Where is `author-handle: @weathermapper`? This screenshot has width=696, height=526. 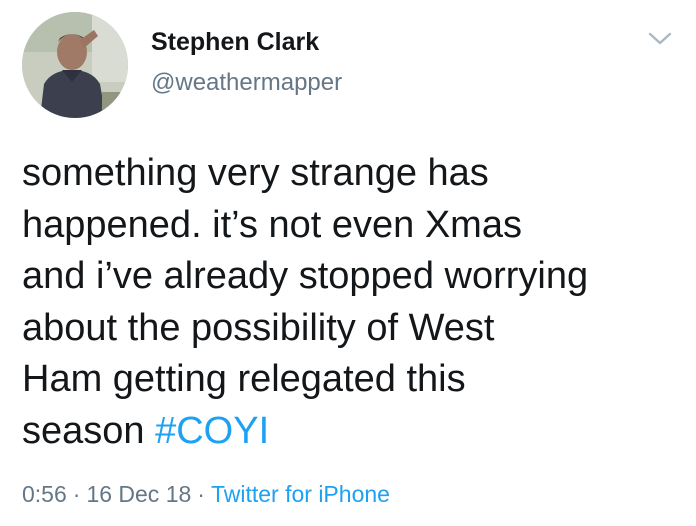
author-handle: @weathermapper is located at coordinates (246, 83).